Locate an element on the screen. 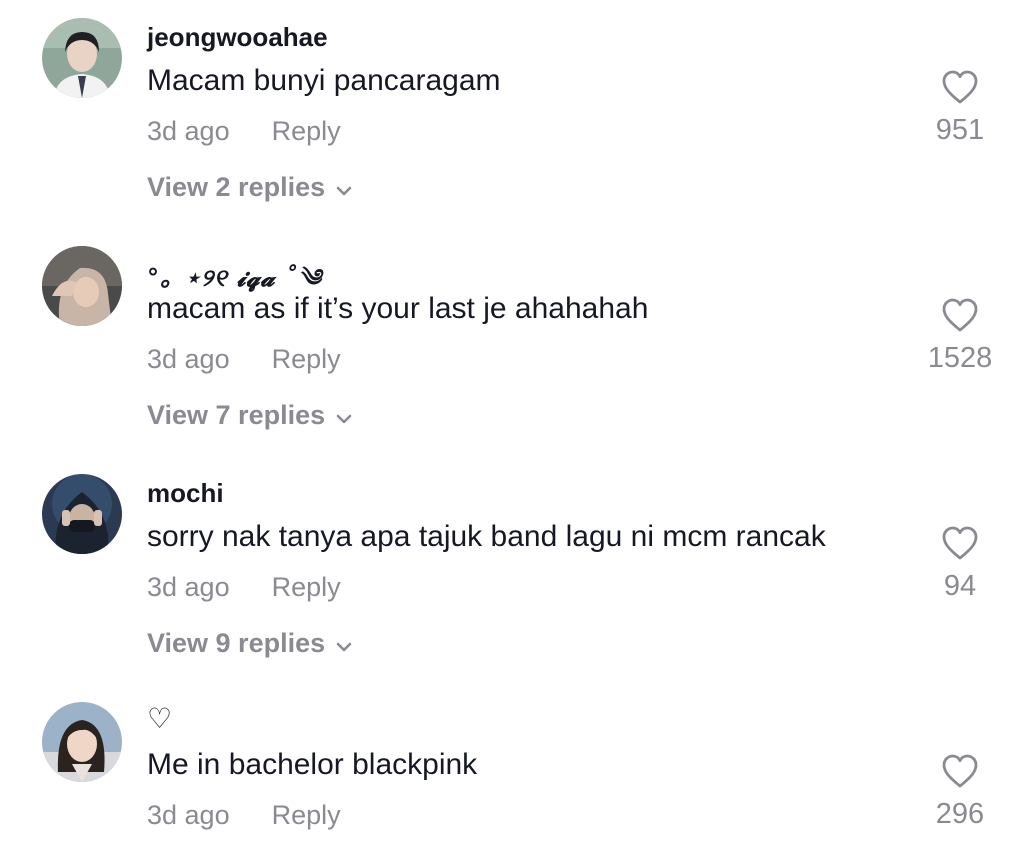 The image size is (1034, 842). view-replies-button: View 7 replies is located at coordinates (250, 416).